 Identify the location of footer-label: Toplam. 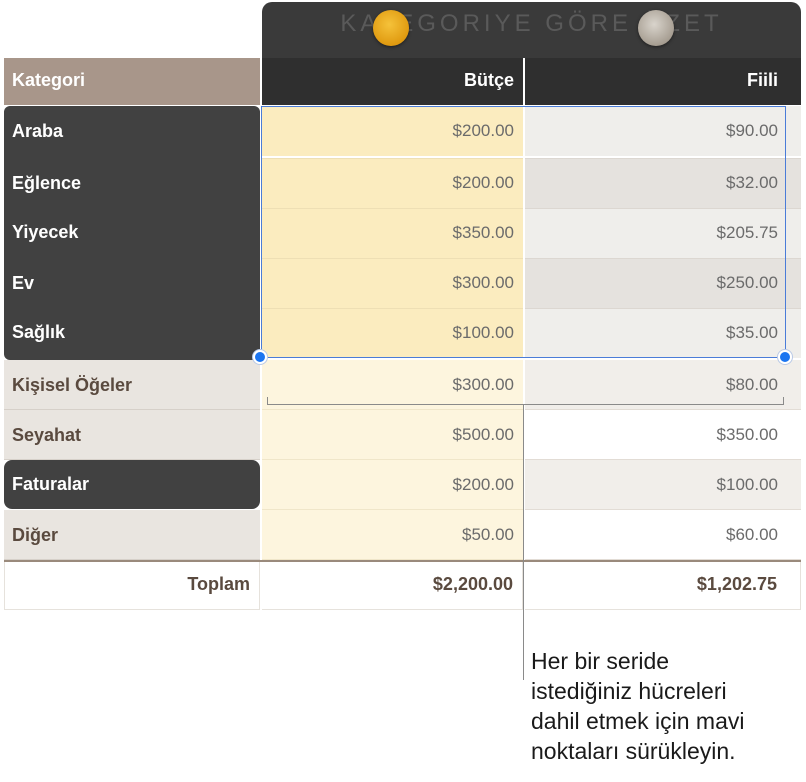
(132, 586).